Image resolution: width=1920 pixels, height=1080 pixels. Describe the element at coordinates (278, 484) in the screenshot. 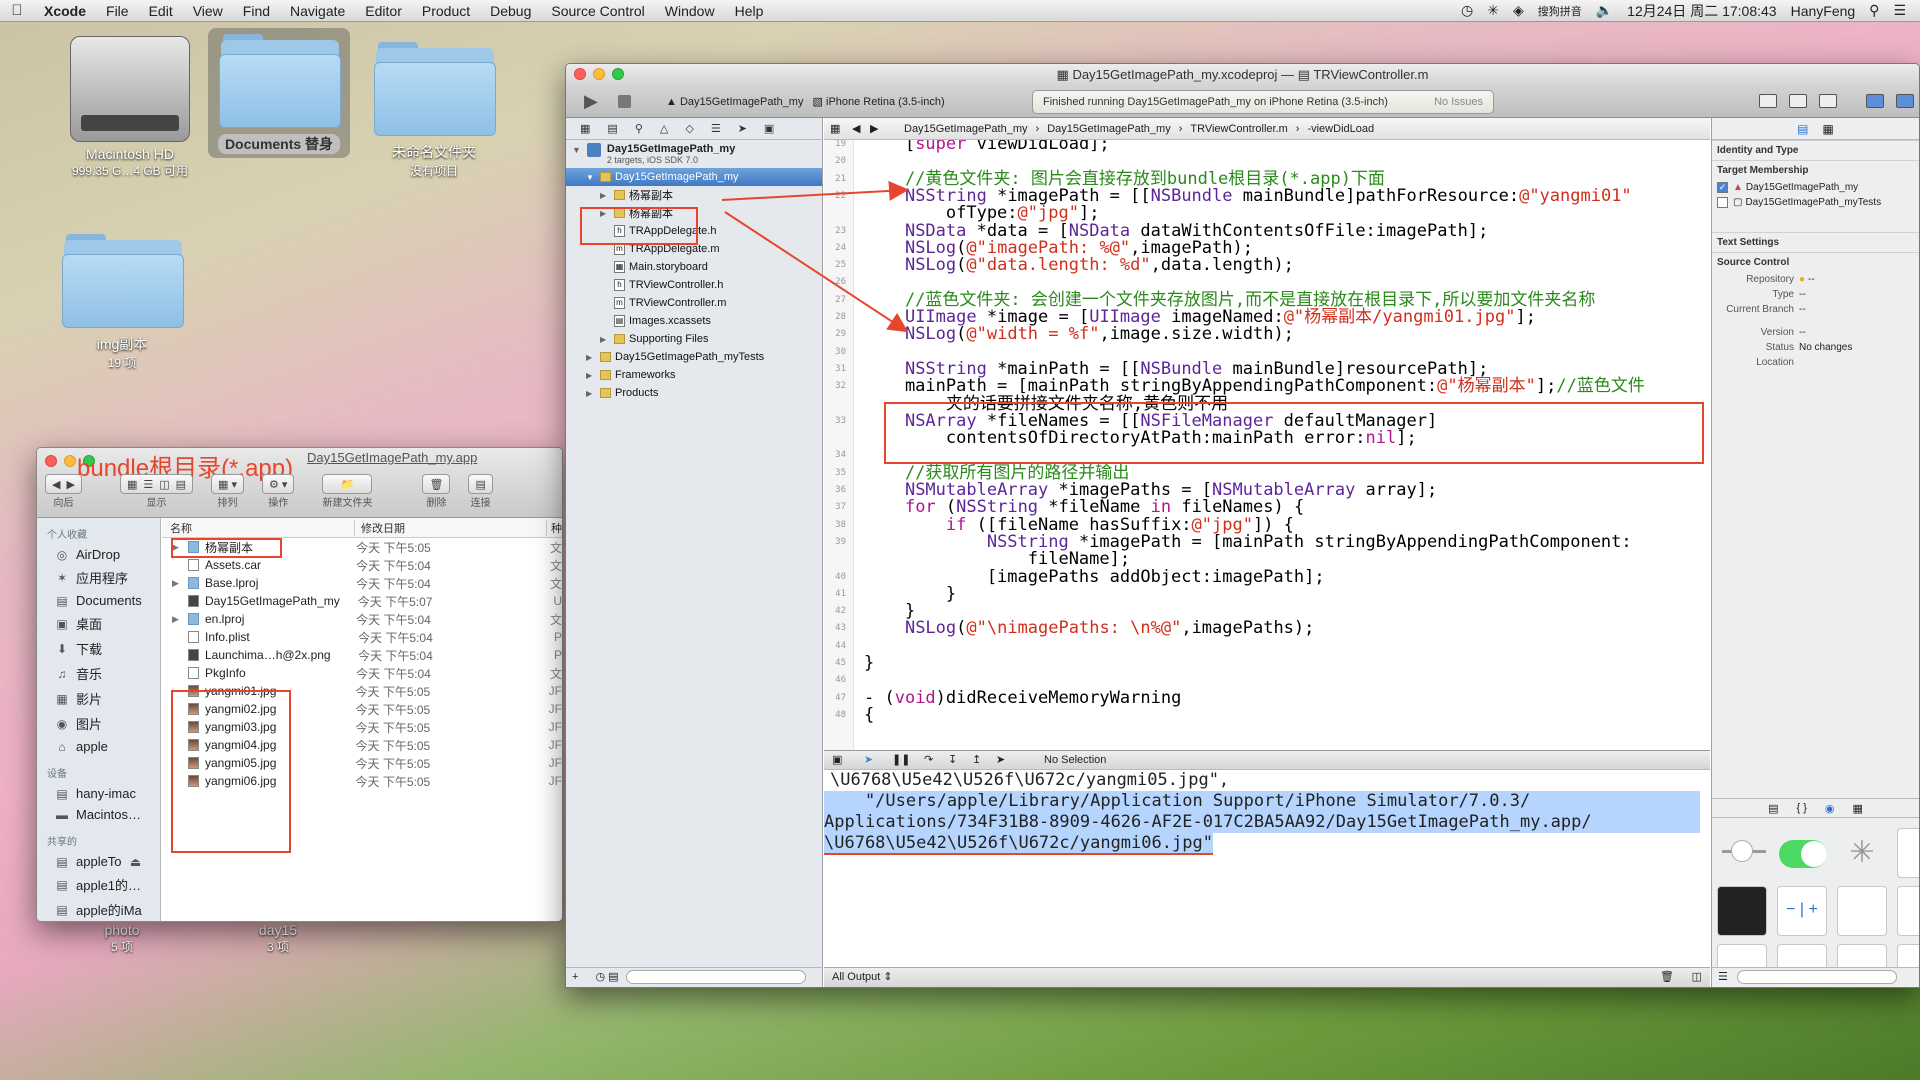

I see `action-button: ⚙ ▾` at that location.